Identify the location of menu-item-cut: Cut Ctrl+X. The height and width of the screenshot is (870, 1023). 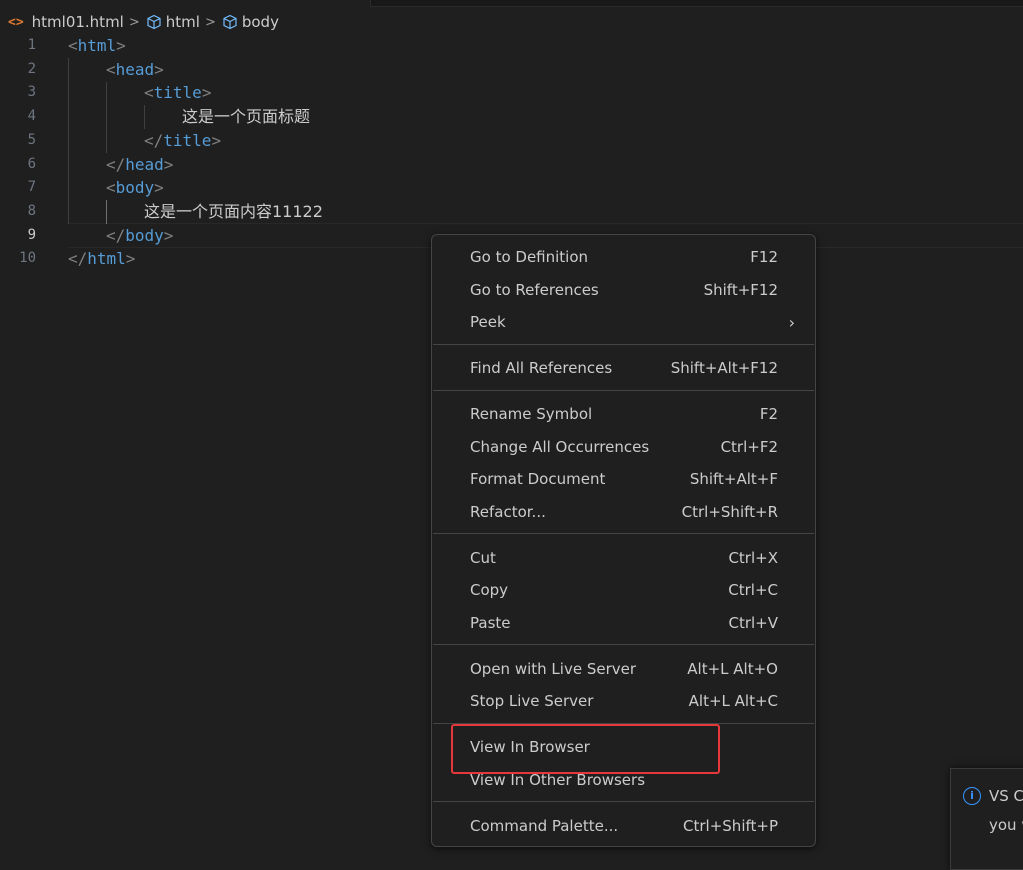
(623, 558).